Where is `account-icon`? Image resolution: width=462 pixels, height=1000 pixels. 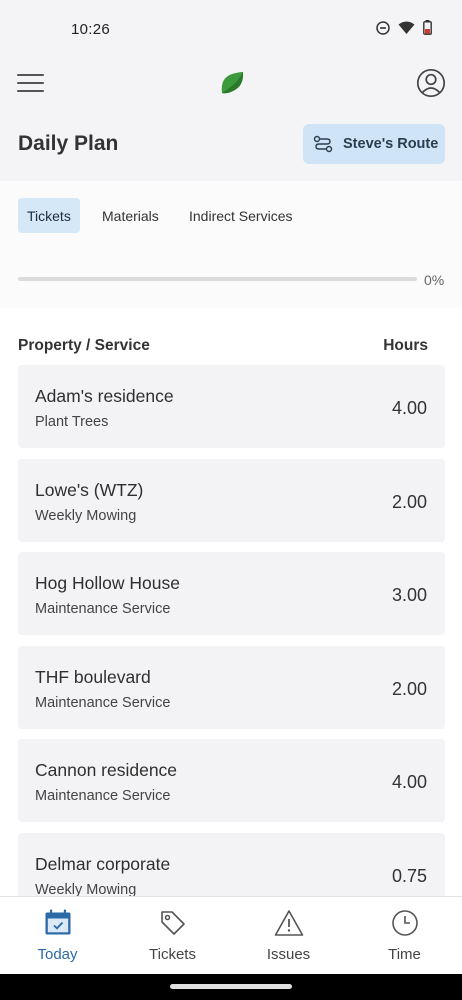
account-icon is located at coordinates (431, 83).